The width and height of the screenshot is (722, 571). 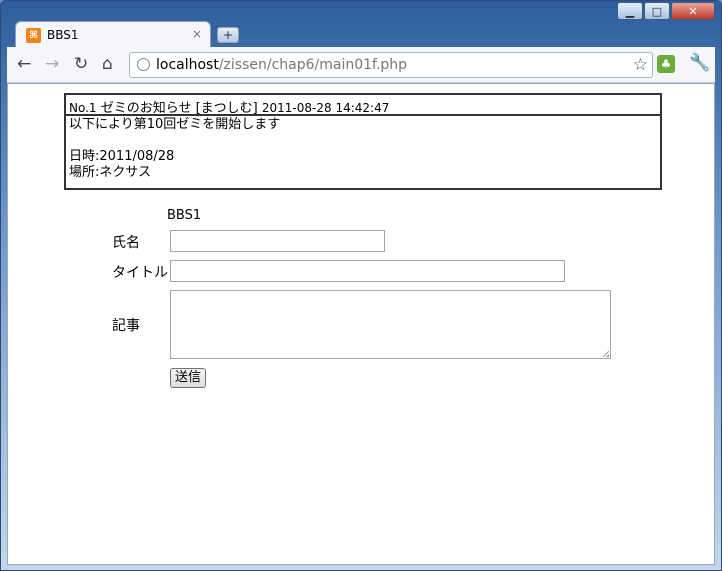 What do you see at coordinates (367, 271) in the screenshot?
I see `title-input` at bounding box center [367, 271].